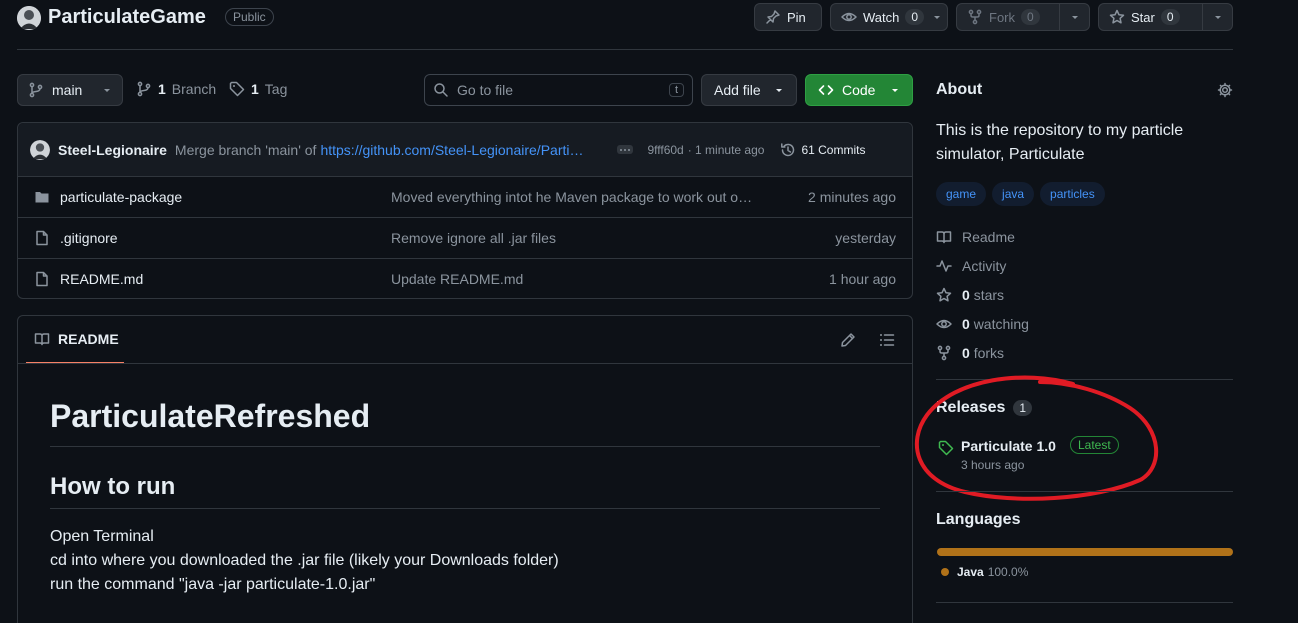  Describe the element at coordinates (40, 149) in the screenshot. I see `author-avatar` at that location.